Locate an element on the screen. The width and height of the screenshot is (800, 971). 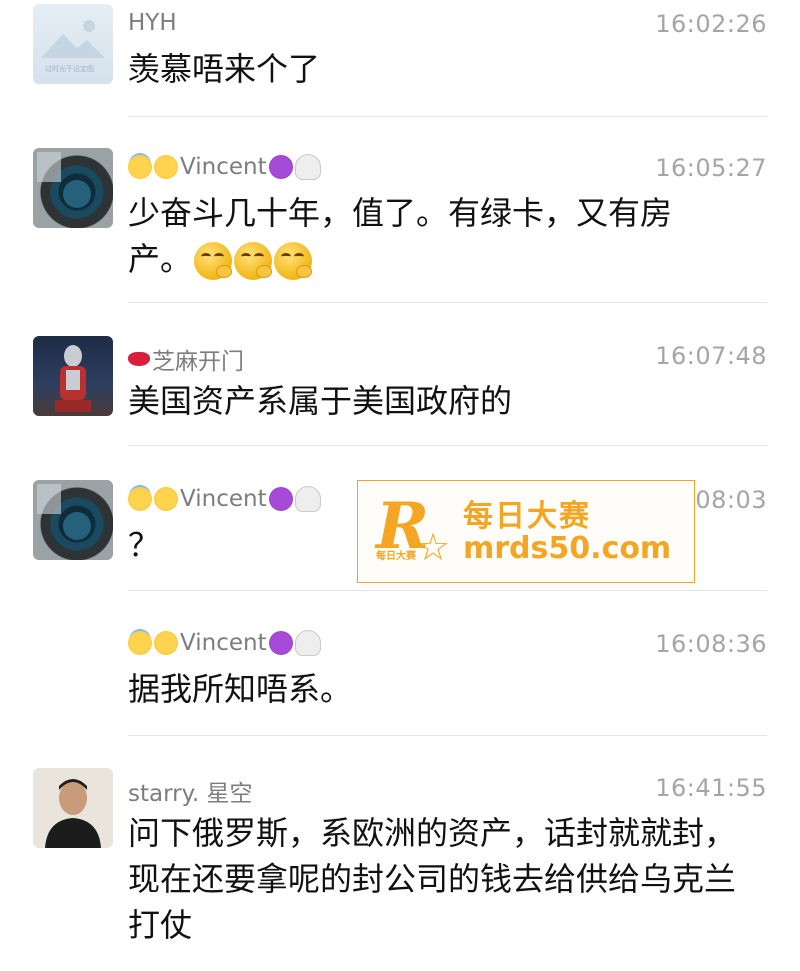
message-item: 过时光不设定图 HYH 16:02:26 羡慕唔来个了 is located at coordinates (400, 61).